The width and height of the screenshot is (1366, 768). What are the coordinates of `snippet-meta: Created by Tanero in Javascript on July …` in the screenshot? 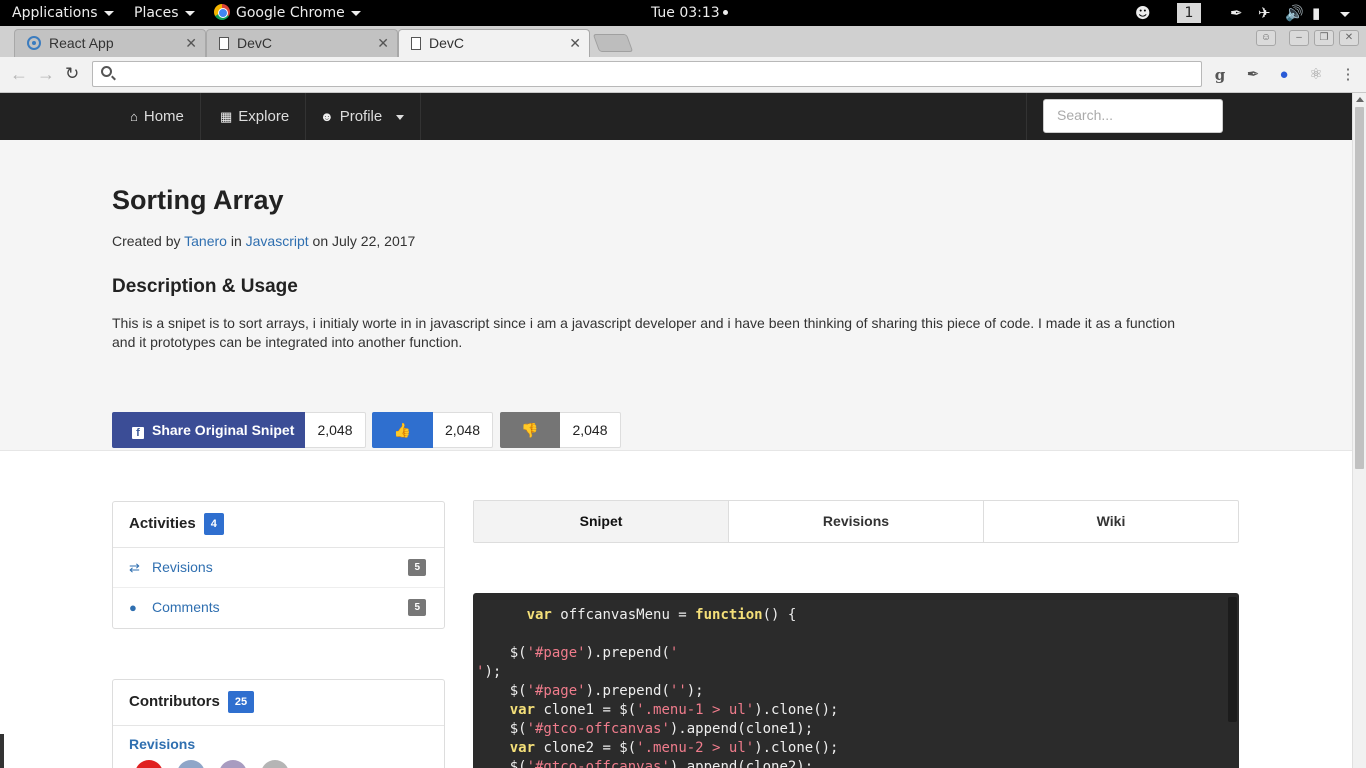 It's located at (263, 241).